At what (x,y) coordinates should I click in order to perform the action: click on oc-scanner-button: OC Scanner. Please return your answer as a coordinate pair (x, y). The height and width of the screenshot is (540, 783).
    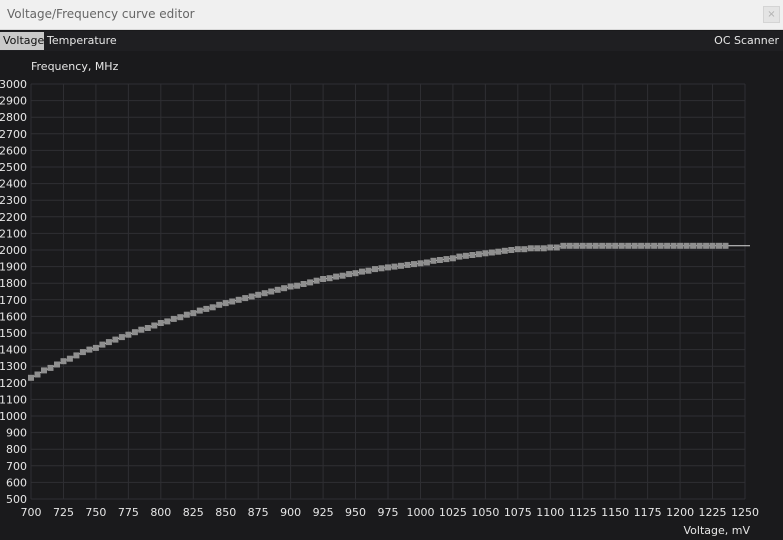
    Looking at the image, I should click on (746, 41).